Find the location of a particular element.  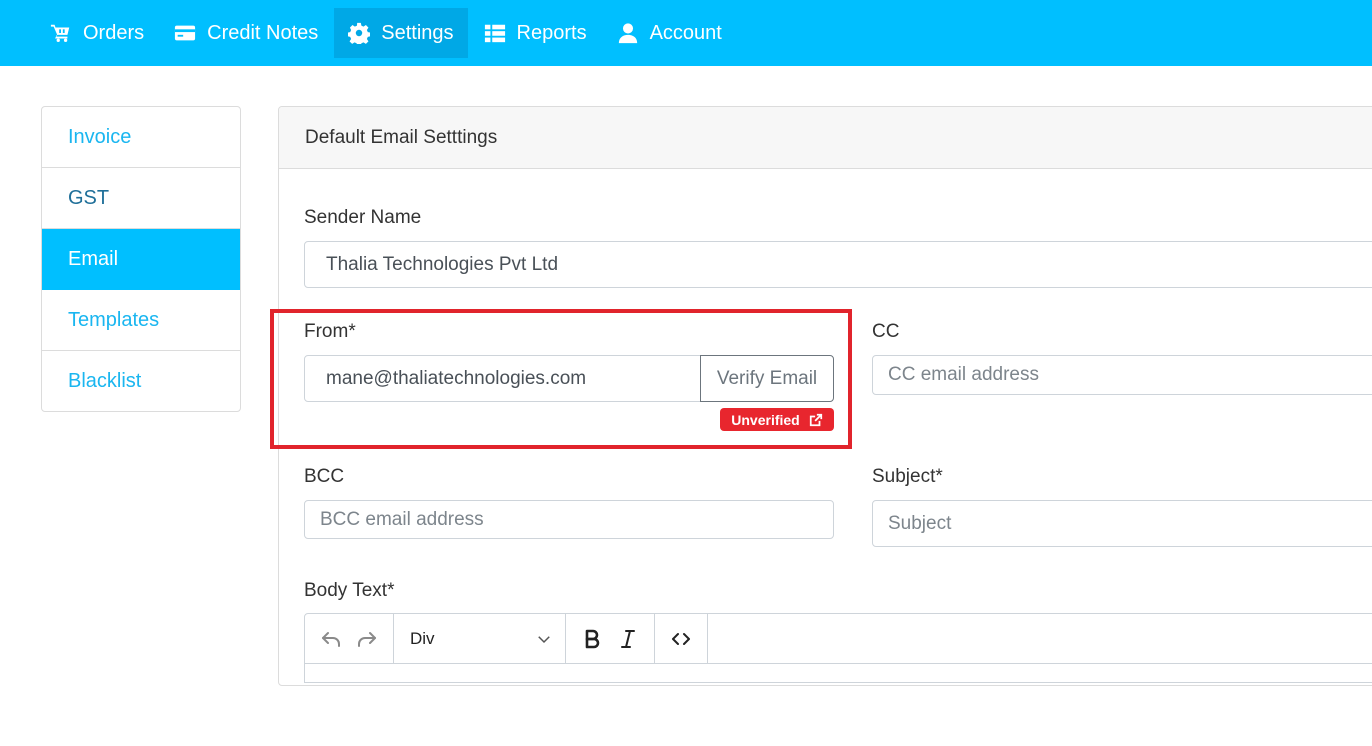

body-text-editor: Div is located at coordinates (838, 648).